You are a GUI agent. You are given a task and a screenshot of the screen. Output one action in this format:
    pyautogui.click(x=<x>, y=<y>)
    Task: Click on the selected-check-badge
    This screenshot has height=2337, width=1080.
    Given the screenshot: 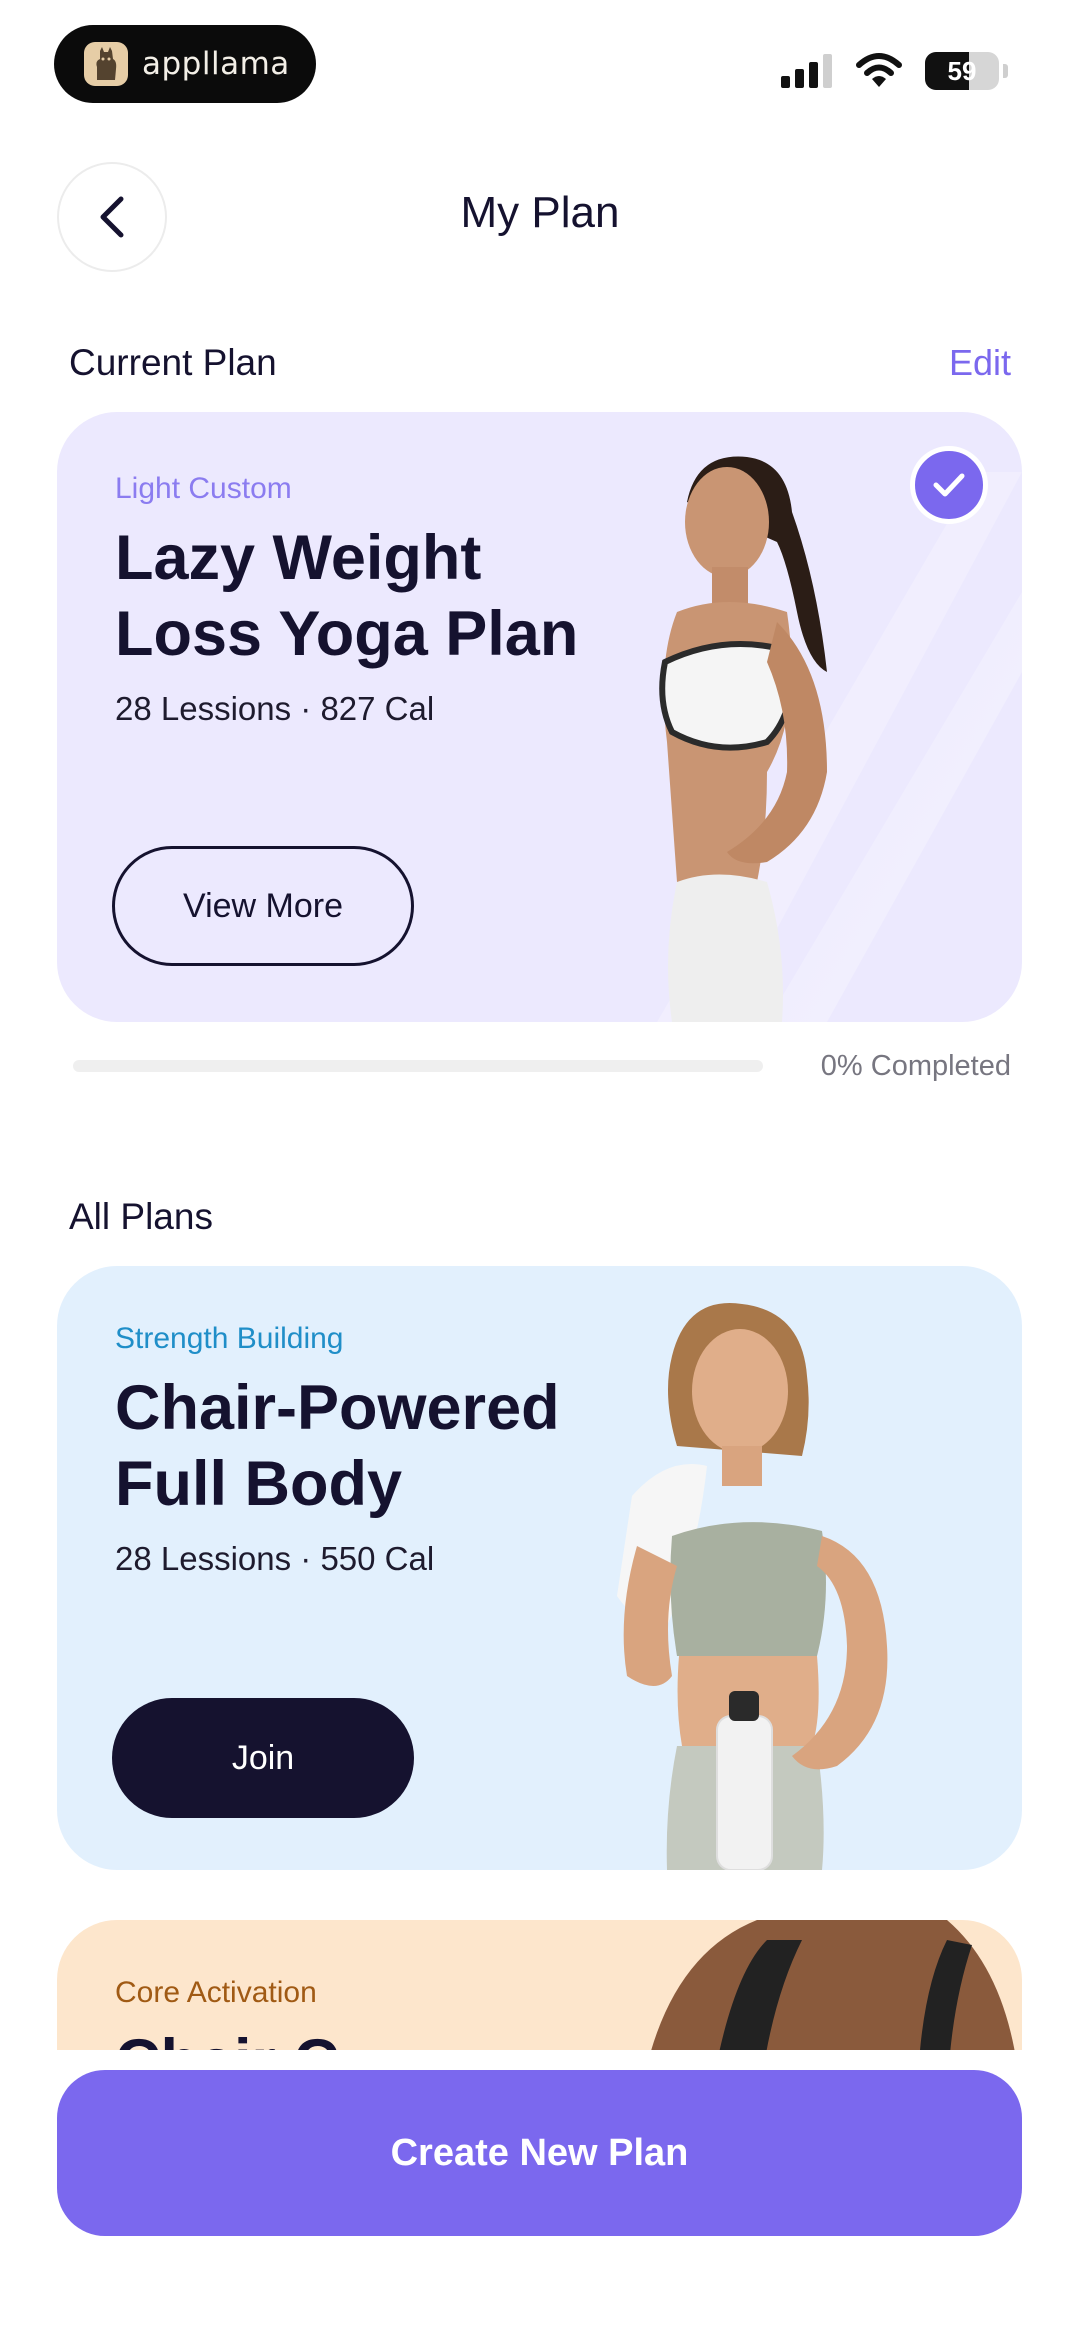 What is the action you would take?
    pyautogui.click(x=949, y=485)
    